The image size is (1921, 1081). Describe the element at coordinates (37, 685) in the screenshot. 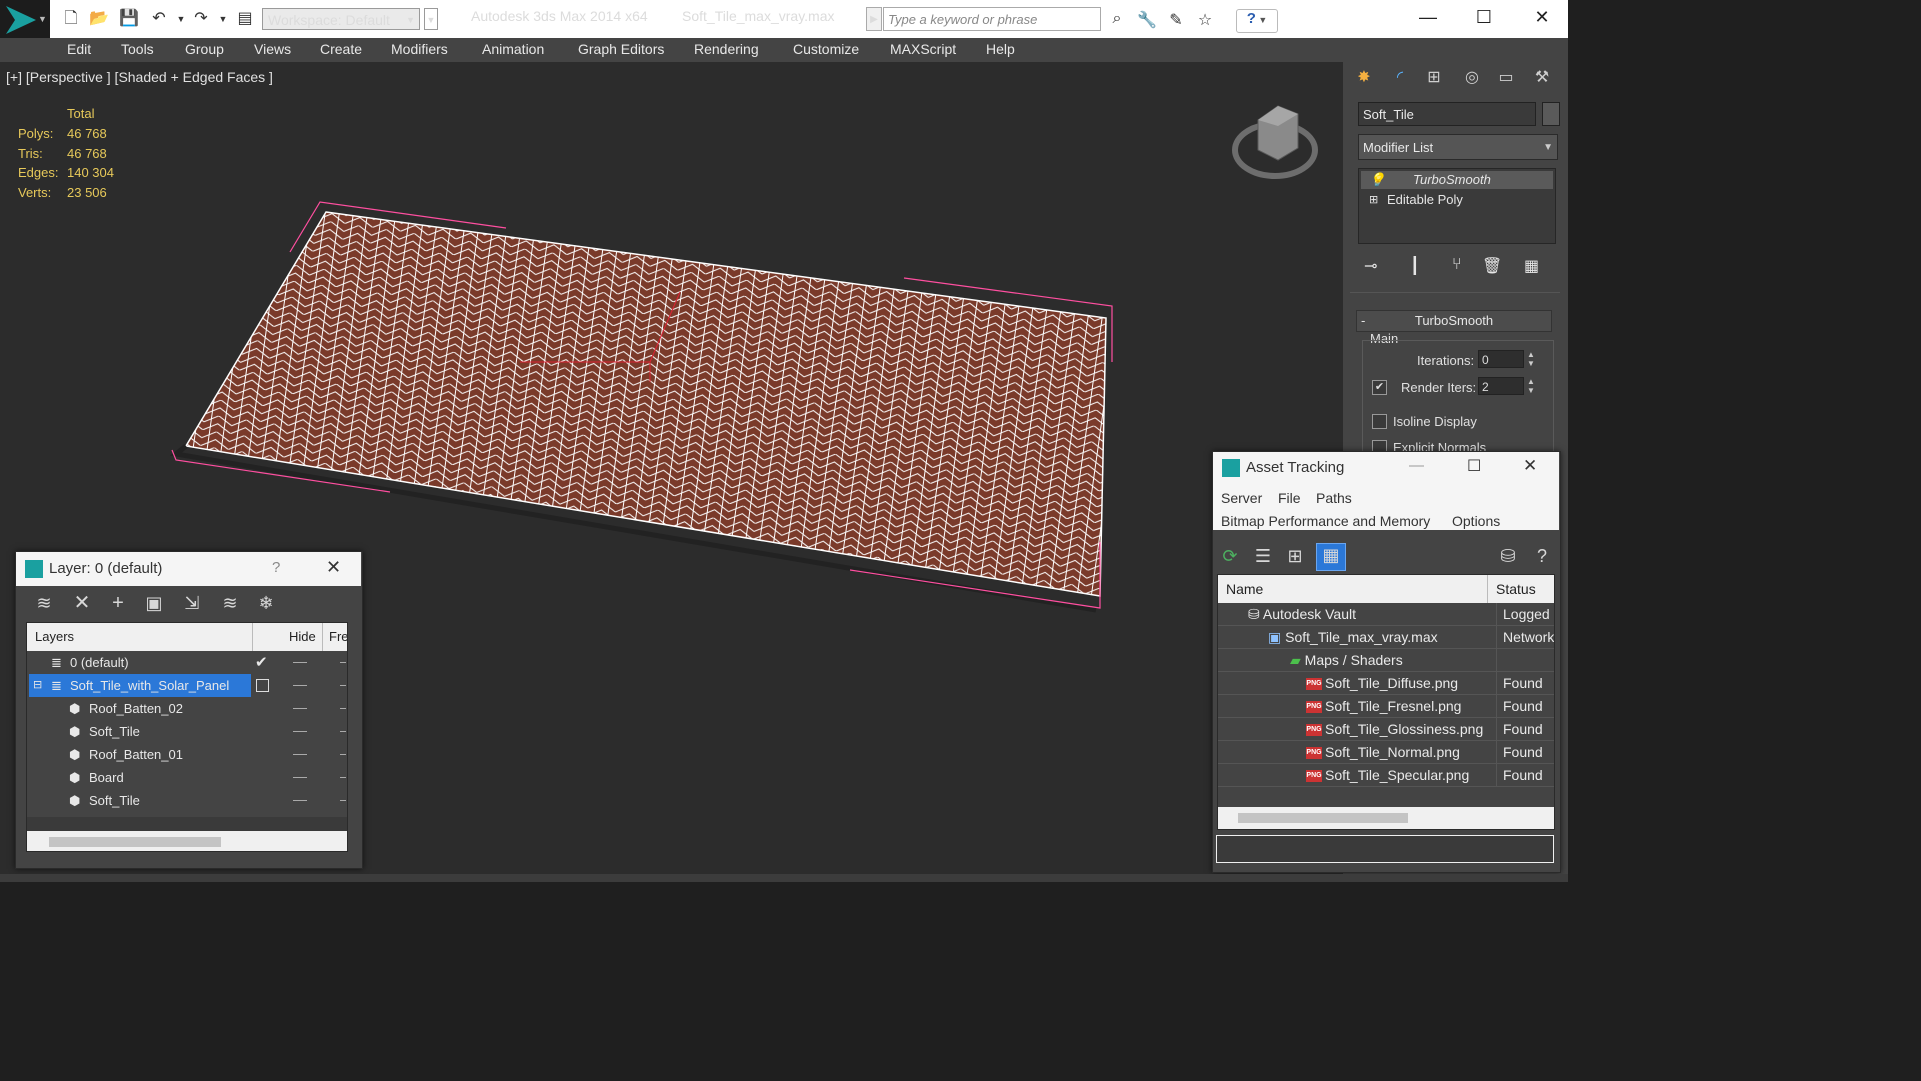

I see `collapse-minus-icon: ⊟` at that location.